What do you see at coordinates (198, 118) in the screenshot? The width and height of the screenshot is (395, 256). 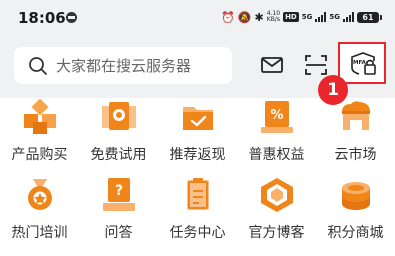 I see `folder-check-icon` at bounding box center [198, 118].